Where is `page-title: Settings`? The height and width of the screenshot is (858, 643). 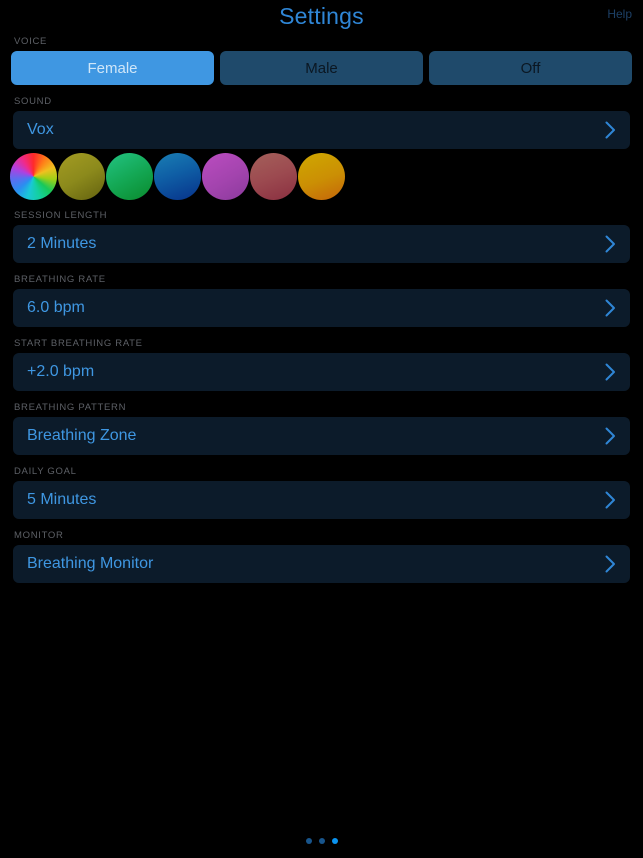
page-title: Settings is located at coordinates (321, 16).